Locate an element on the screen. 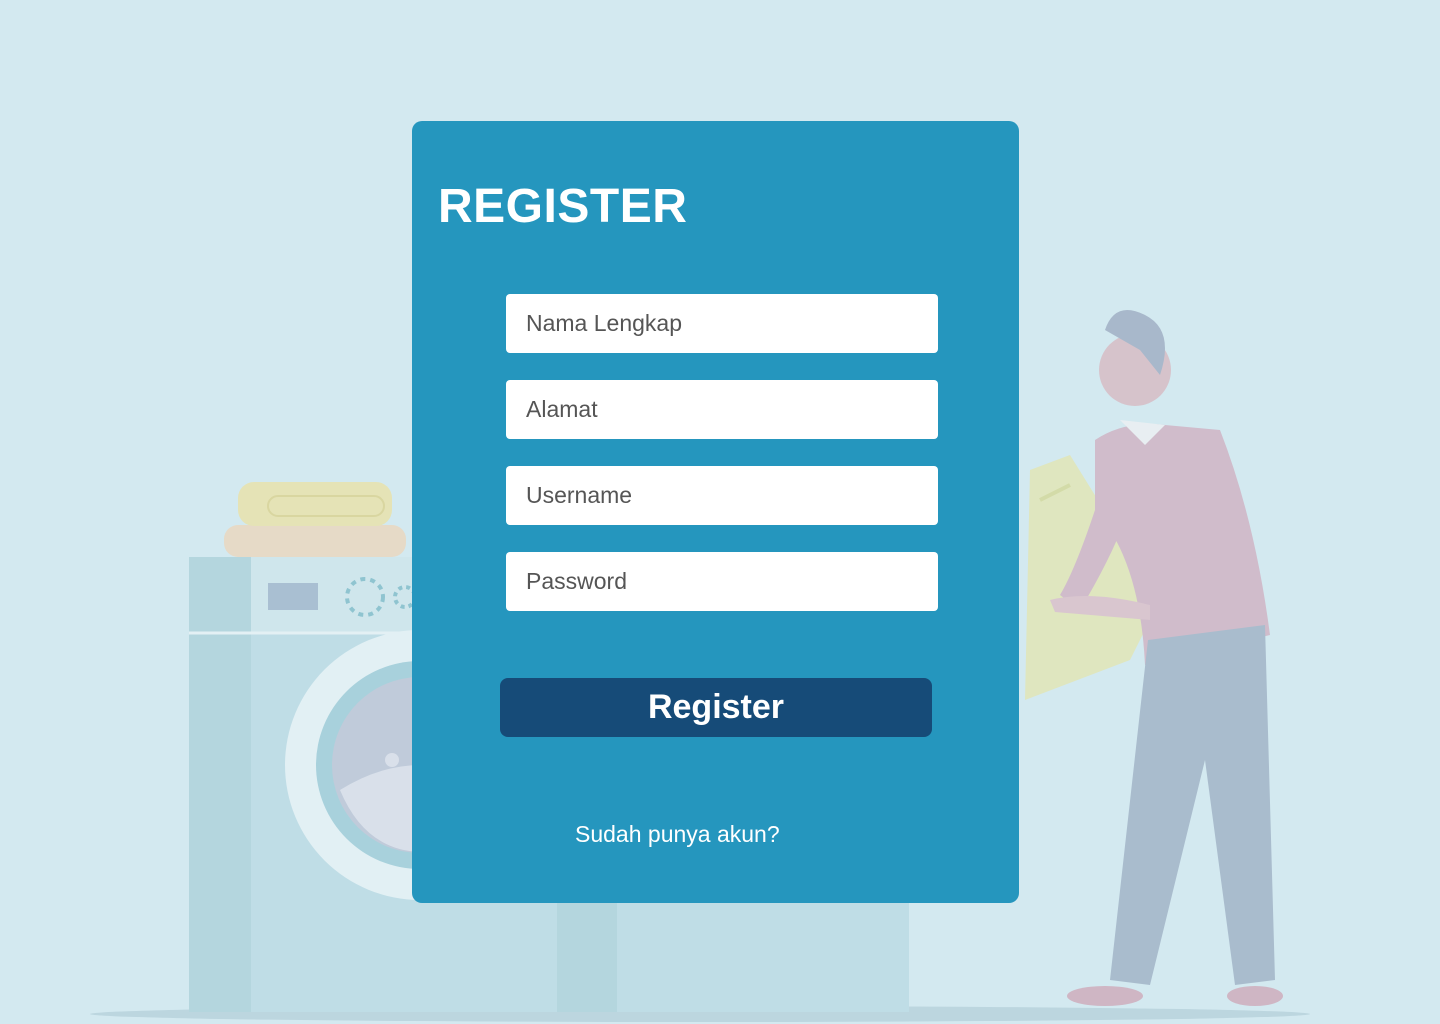  towels-icon is located at coordinates (315, 519).